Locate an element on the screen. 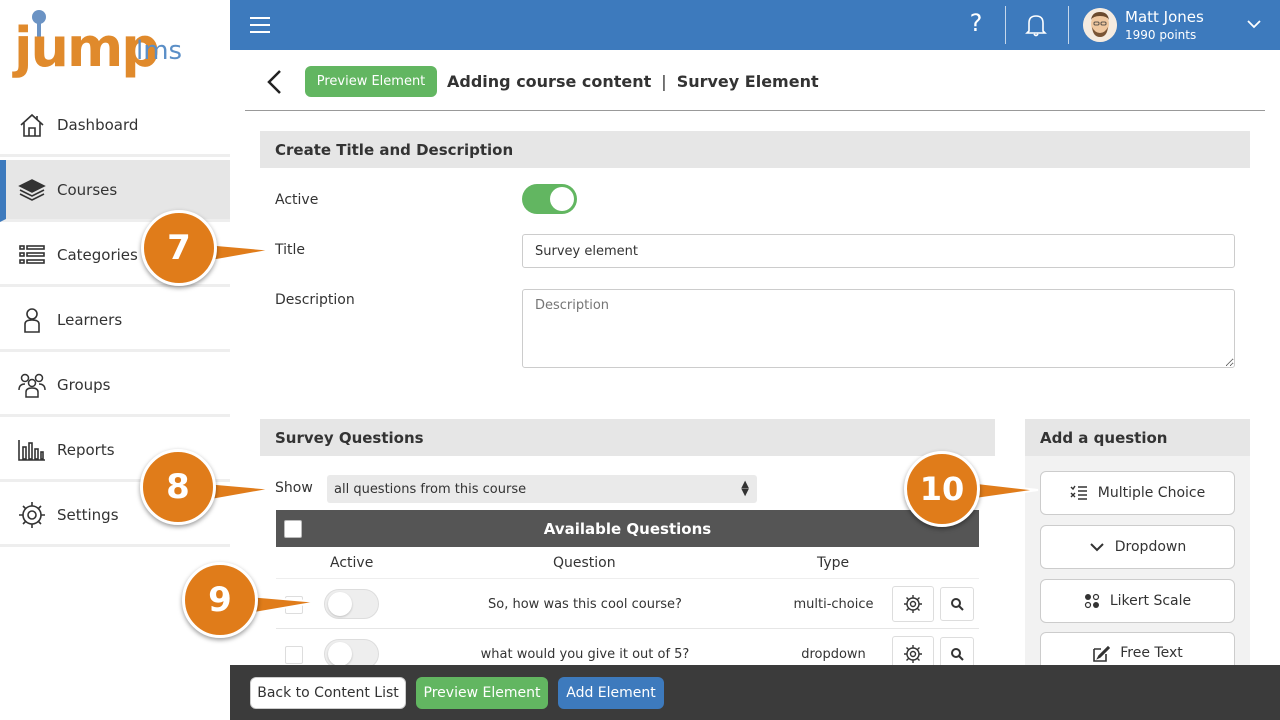  edit-icon is located at coordinates (1102, 653).